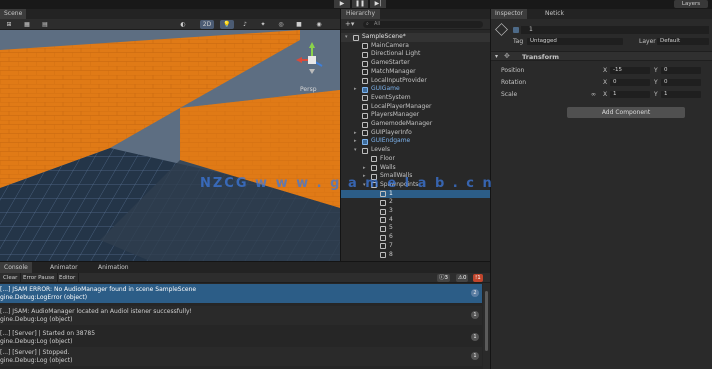 This screenshot has width=712, height=369. Describe the element at coordinates (245, 24) in the screenshot. I see `audio-icon: ♪` at that location.